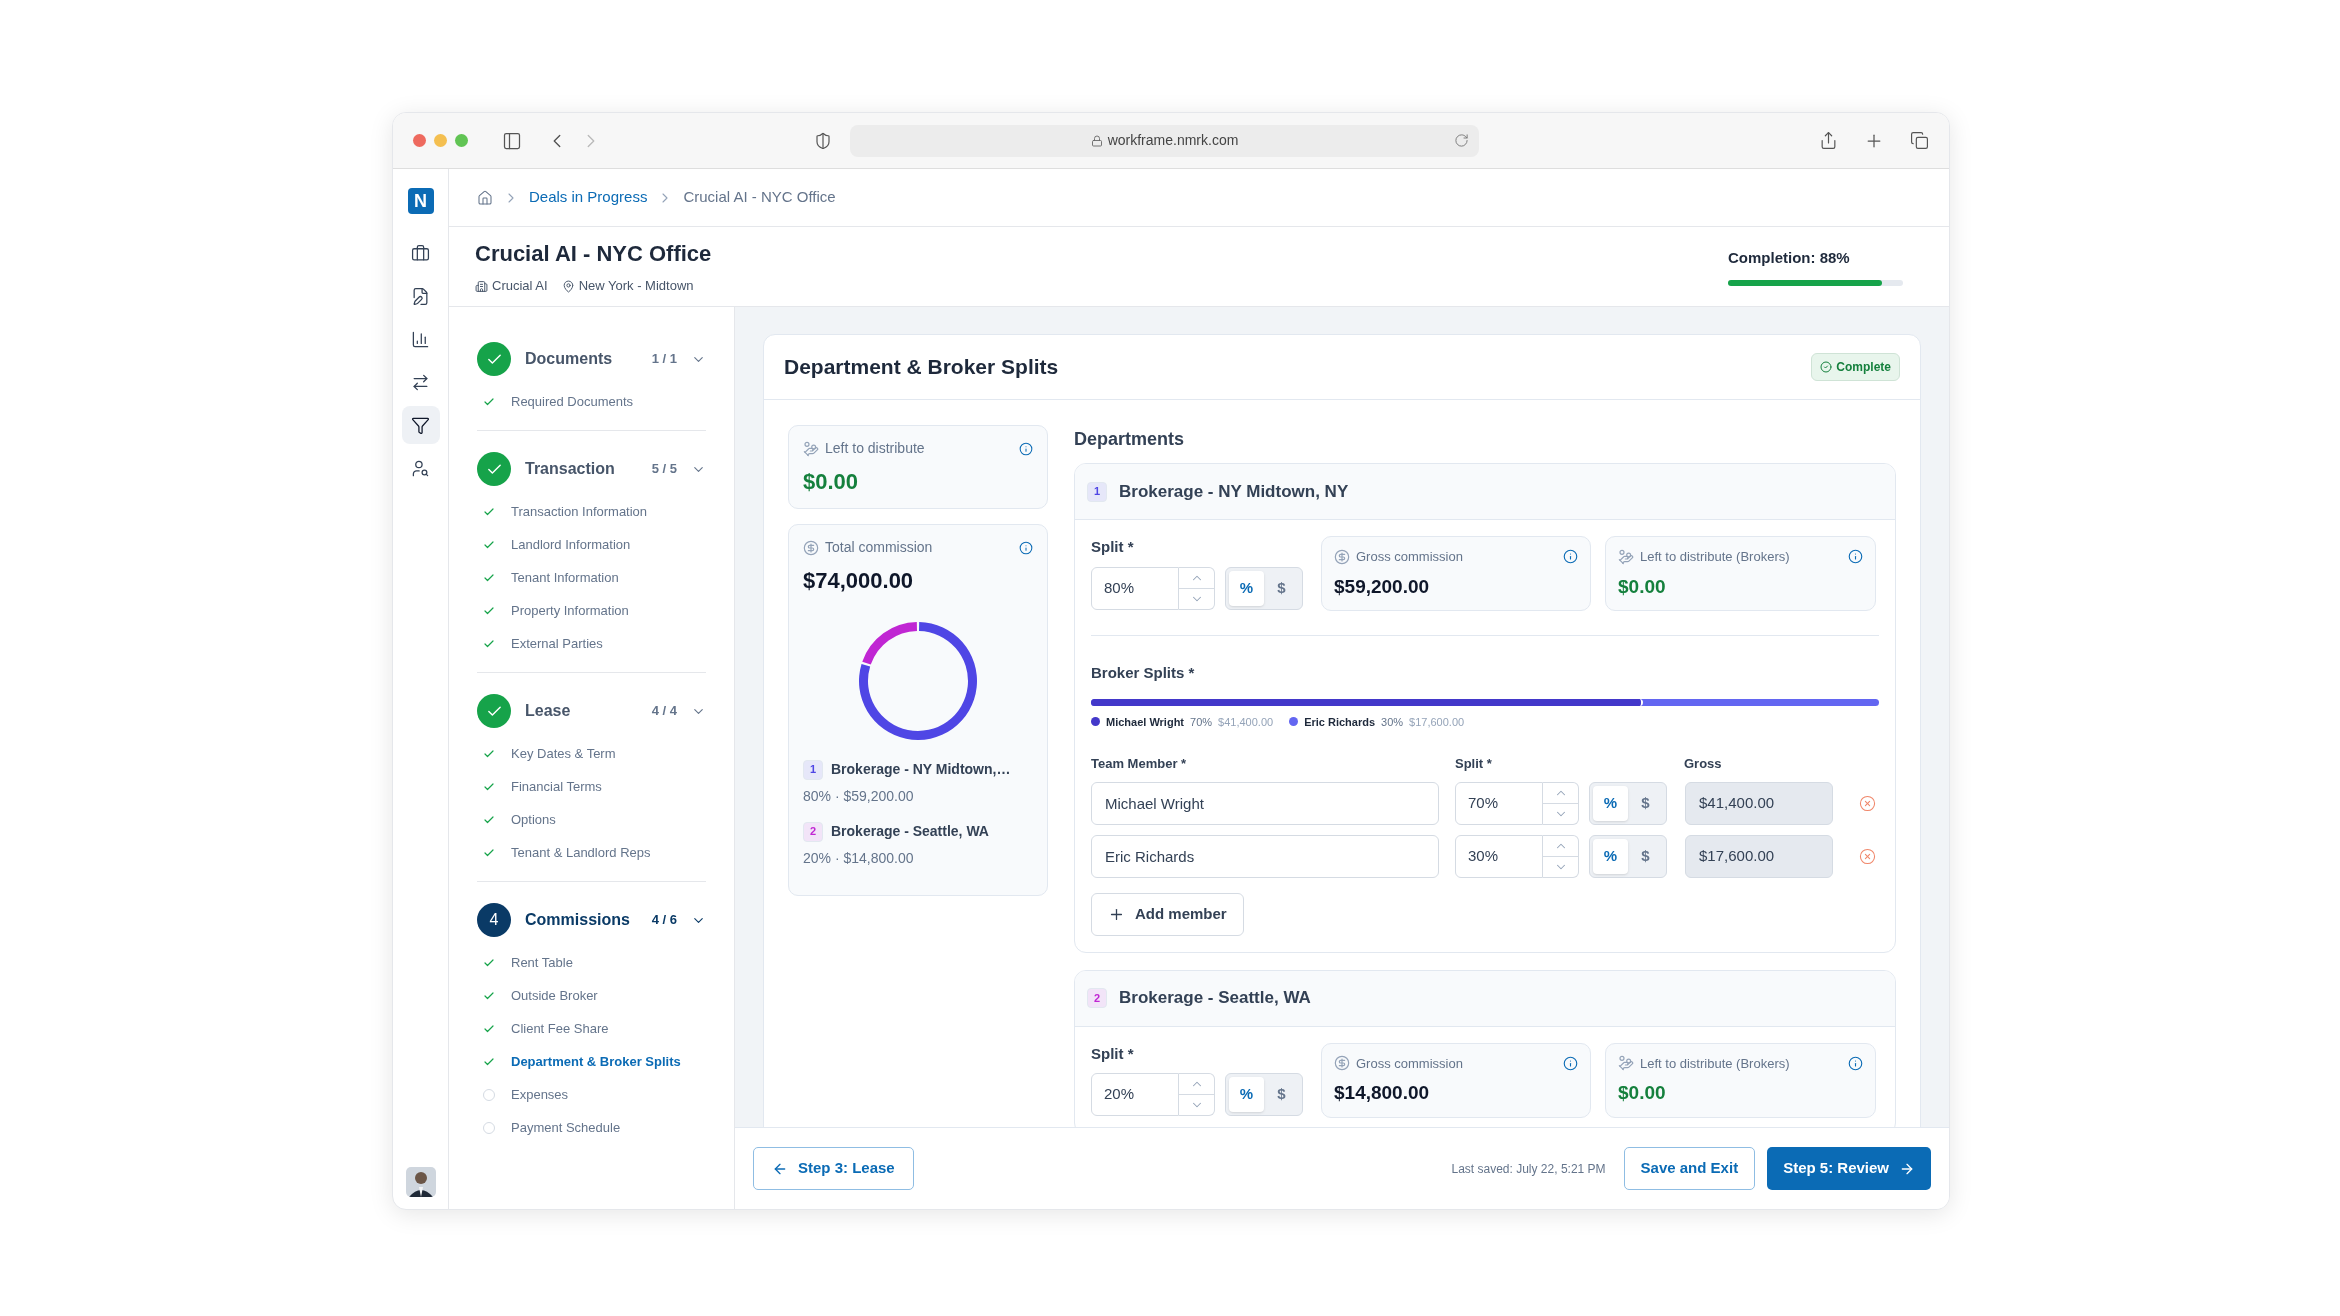 The width and height of the screenshot is (2340, 1316). I want to click on split-input: 70%, so click(1499, 803).